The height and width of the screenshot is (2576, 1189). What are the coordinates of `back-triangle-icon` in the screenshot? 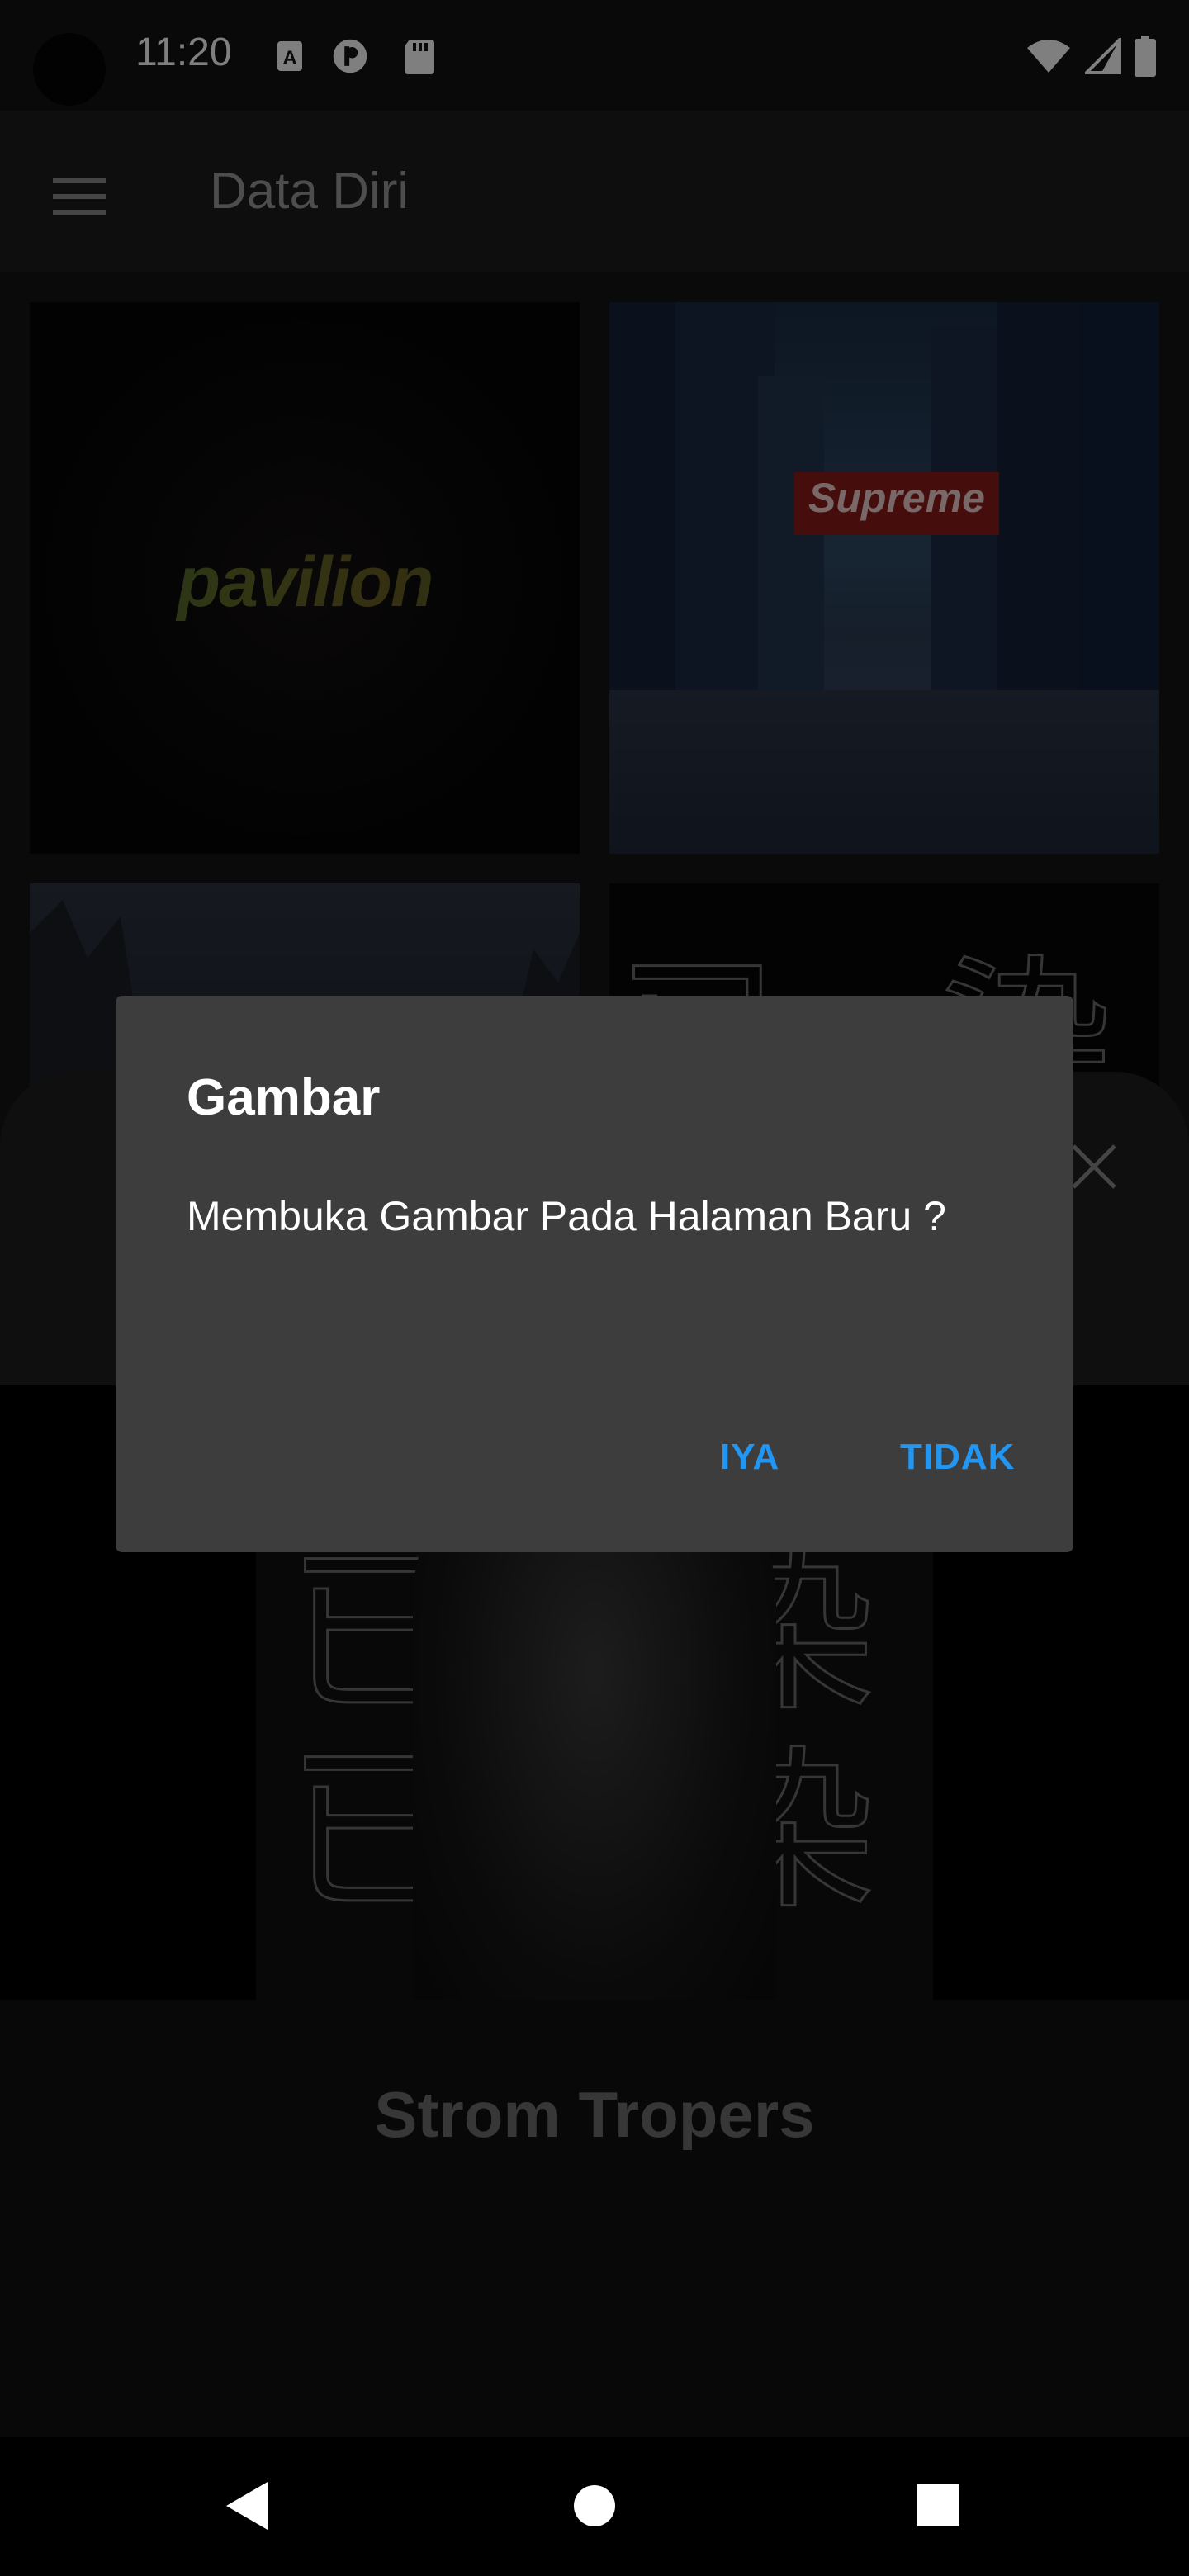 It's located at (247, 2506).